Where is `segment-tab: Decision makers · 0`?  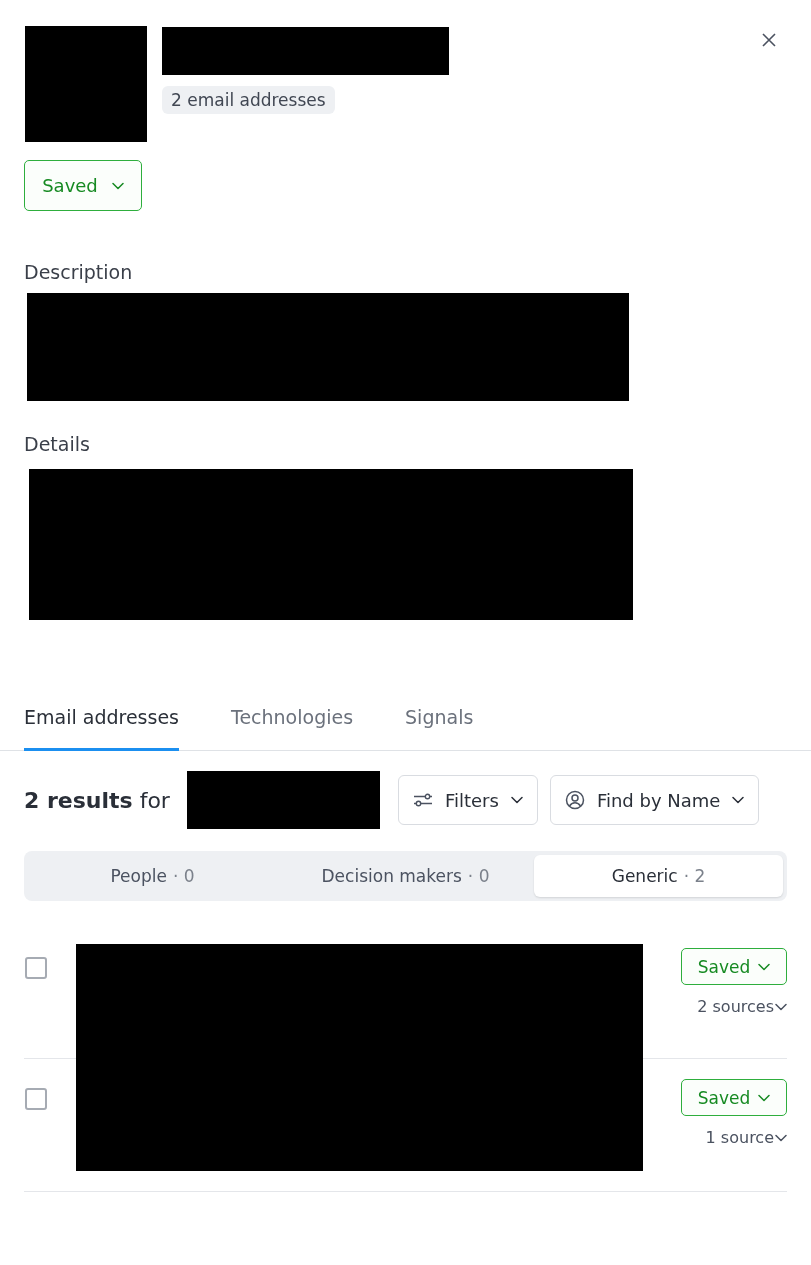 segment-tab: Decision makers · 0 is located at coordinates (405, 876).